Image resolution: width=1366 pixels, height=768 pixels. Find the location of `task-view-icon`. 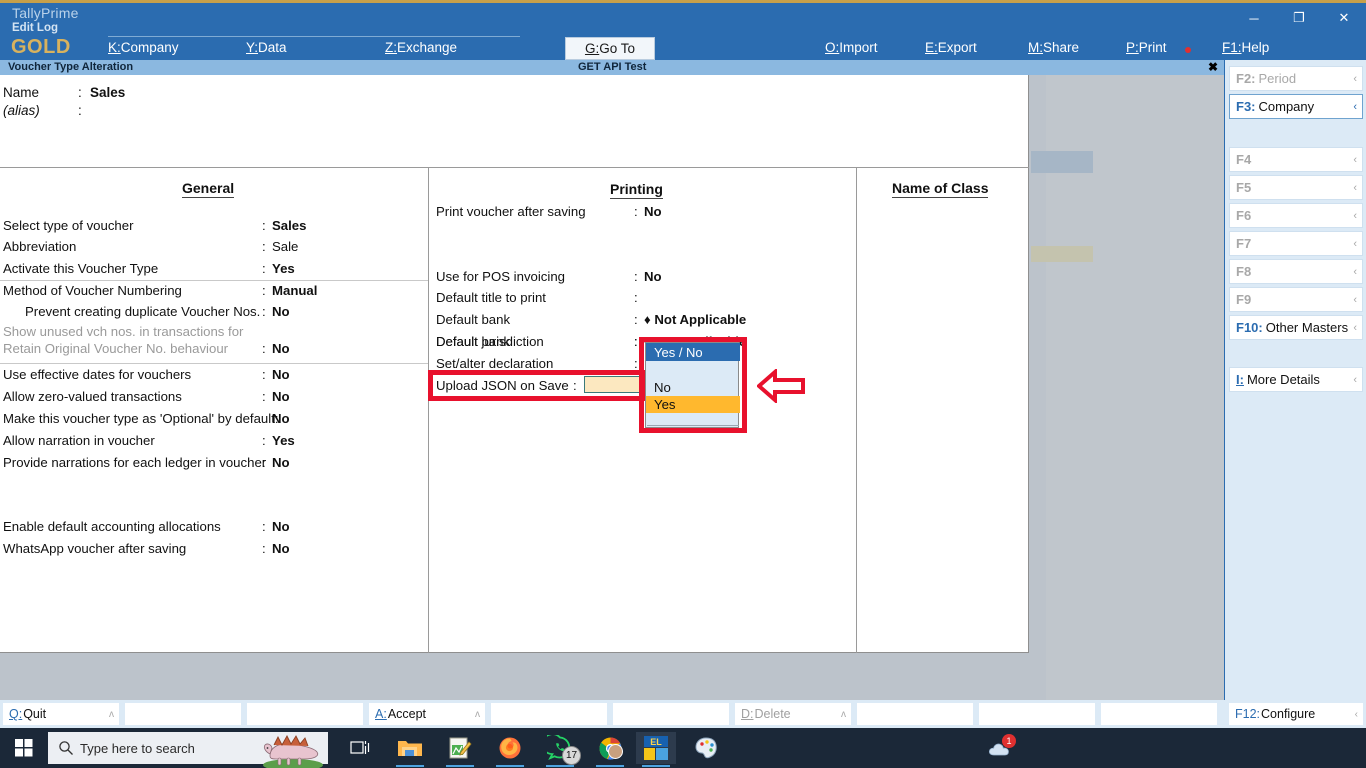

task-view-icon is located at coordinates (360, 748).